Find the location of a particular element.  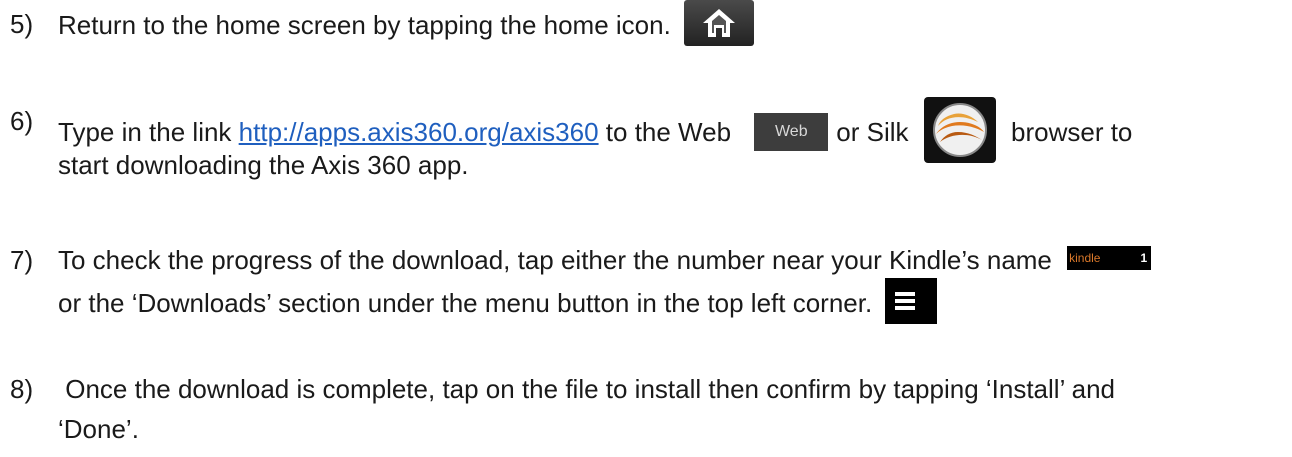

home-glyph-icon is located at coordinates (719, 23).